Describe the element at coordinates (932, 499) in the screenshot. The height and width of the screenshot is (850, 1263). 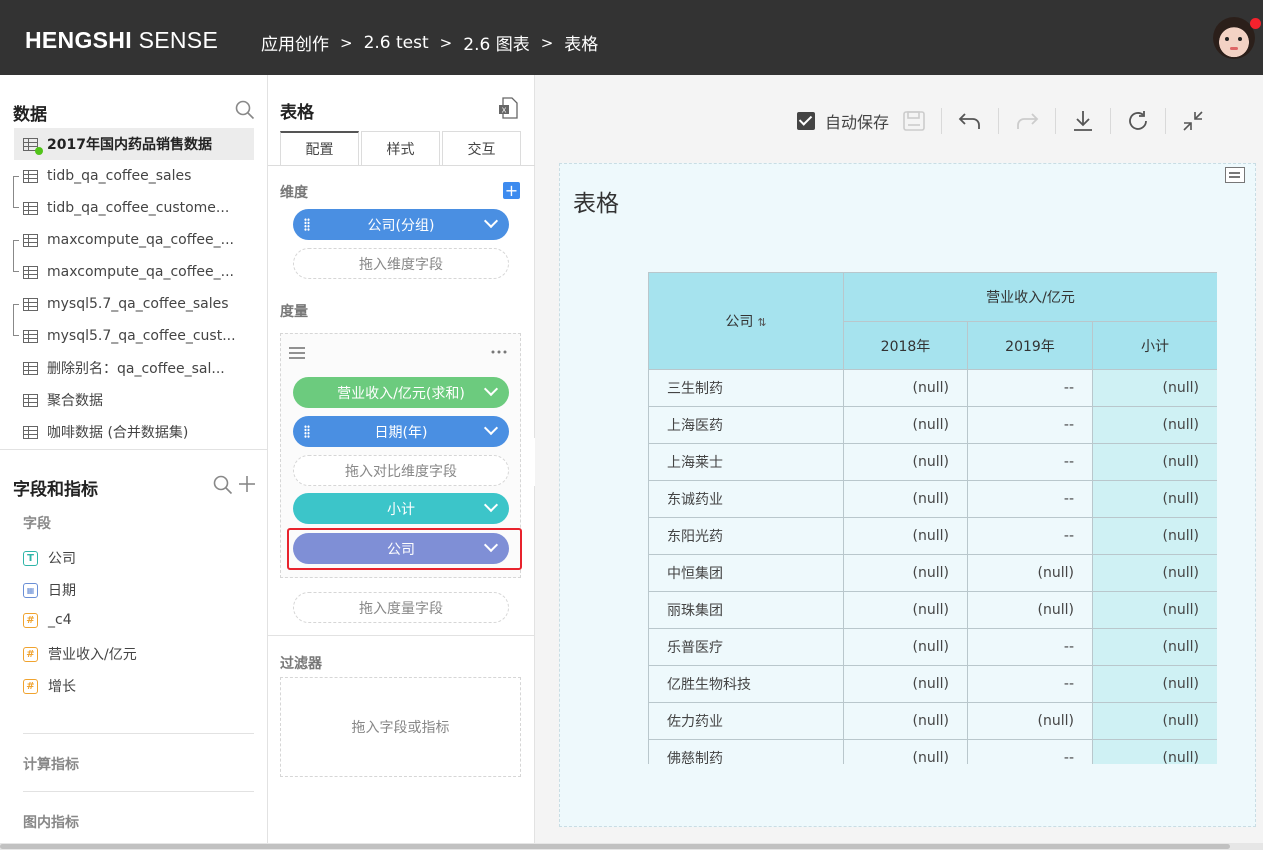
I see `table-row: 东诚药业 (null) -- (null)` at that location.